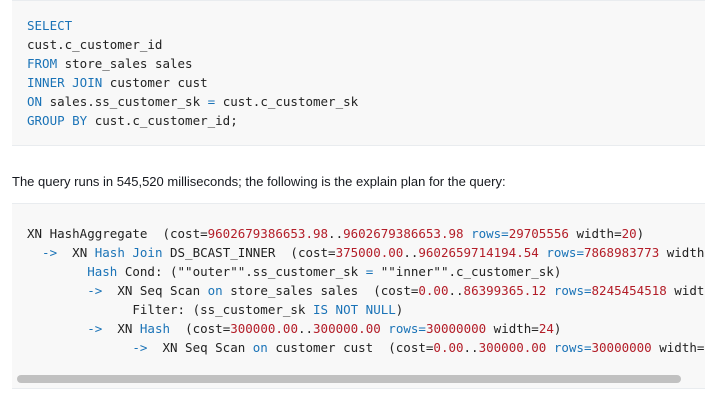 The image size is (718, 402). Describe the element at coordinates (350, 347) in the screenshot. I see `code-token: customer cust (cost=` at that location.